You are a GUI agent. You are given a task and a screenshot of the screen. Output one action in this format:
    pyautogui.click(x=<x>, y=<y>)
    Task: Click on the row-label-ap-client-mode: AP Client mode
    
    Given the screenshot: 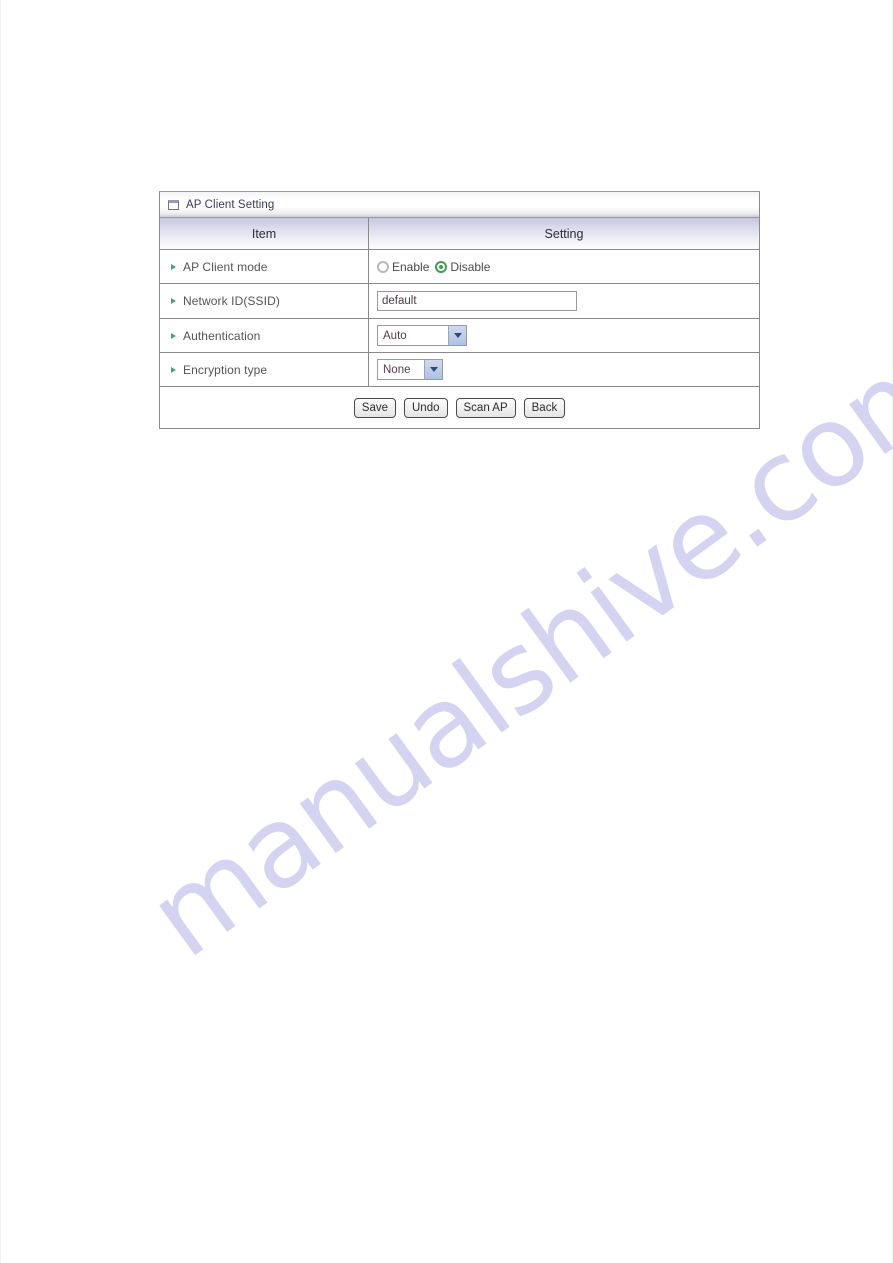 What is the action you would take?
    pyautogui.click(x=225, y=266)
    